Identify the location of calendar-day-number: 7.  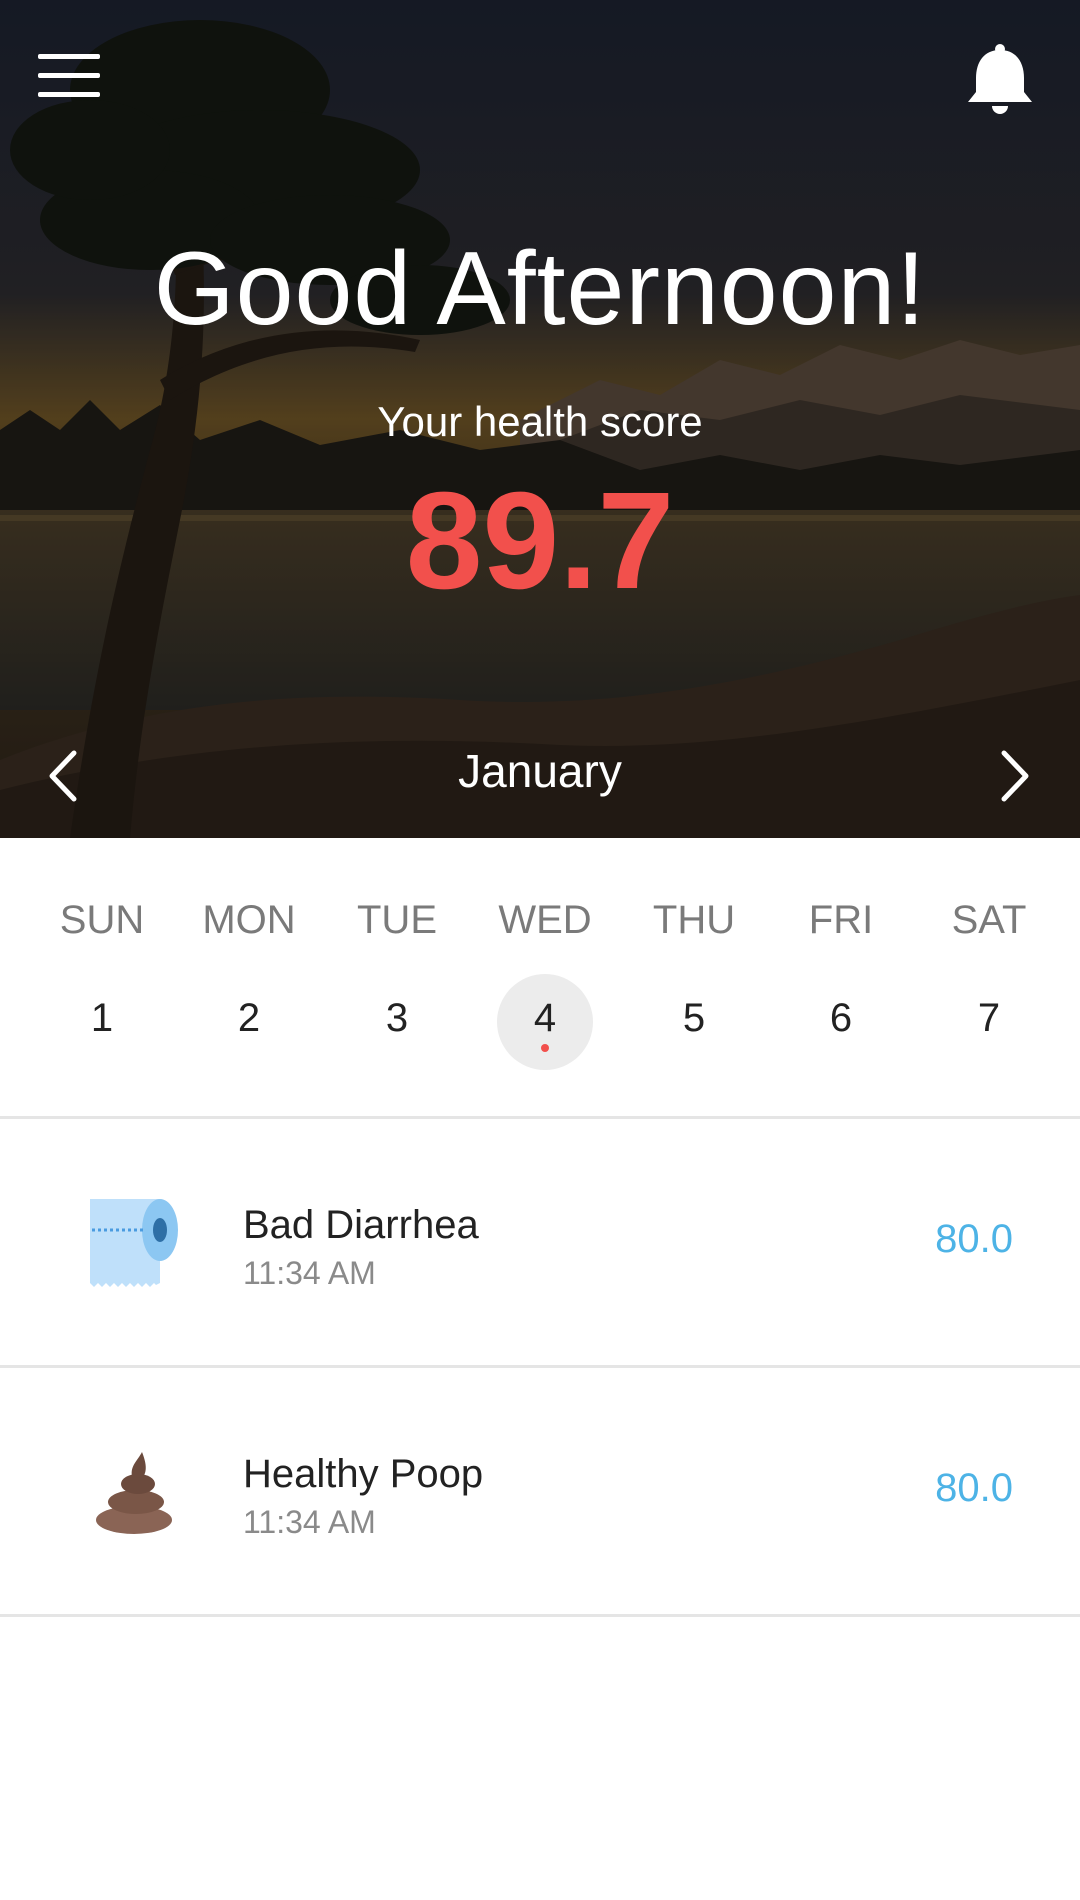
(989, 1018).